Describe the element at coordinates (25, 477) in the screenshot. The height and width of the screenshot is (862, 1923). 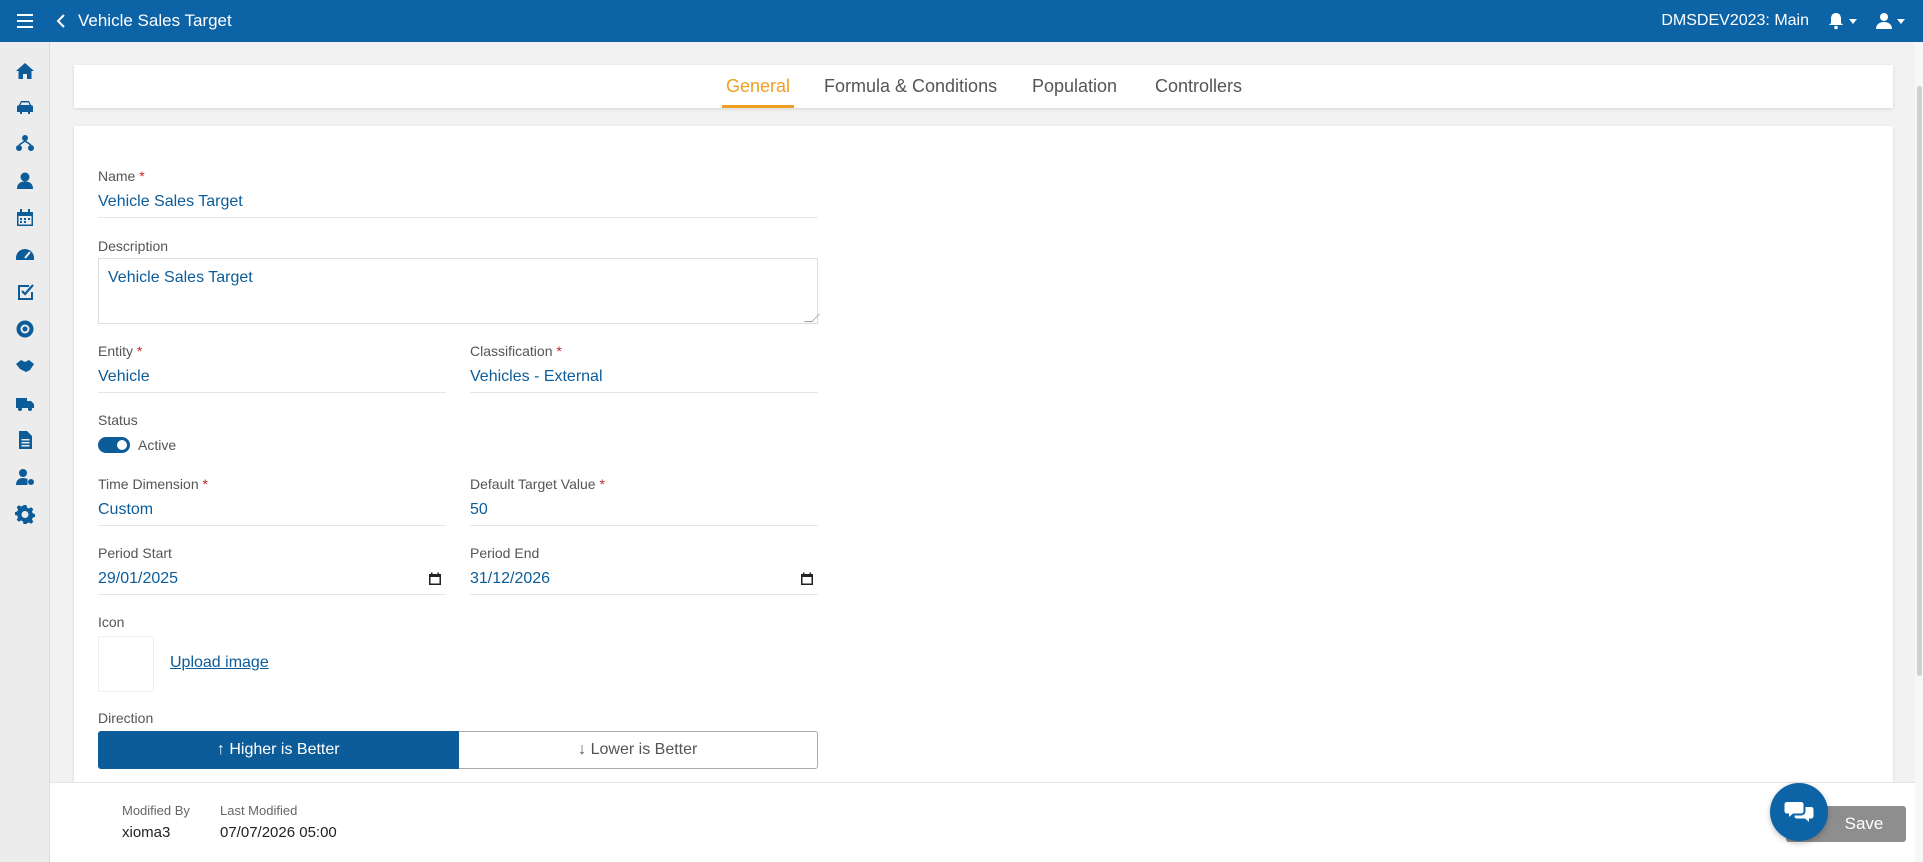
I see `sidebar-user-settings-icon` at that location.